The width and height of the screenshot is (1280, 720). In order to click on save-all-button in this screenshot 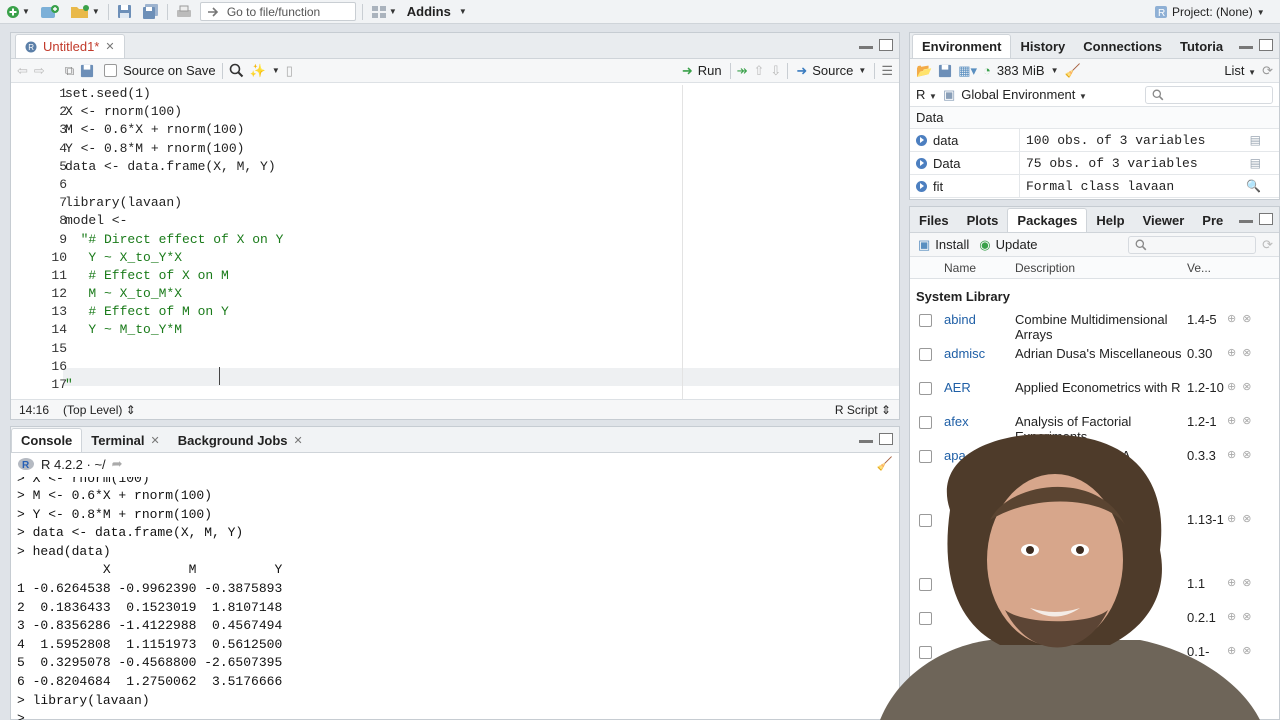, I will do `click(150, 12)`.